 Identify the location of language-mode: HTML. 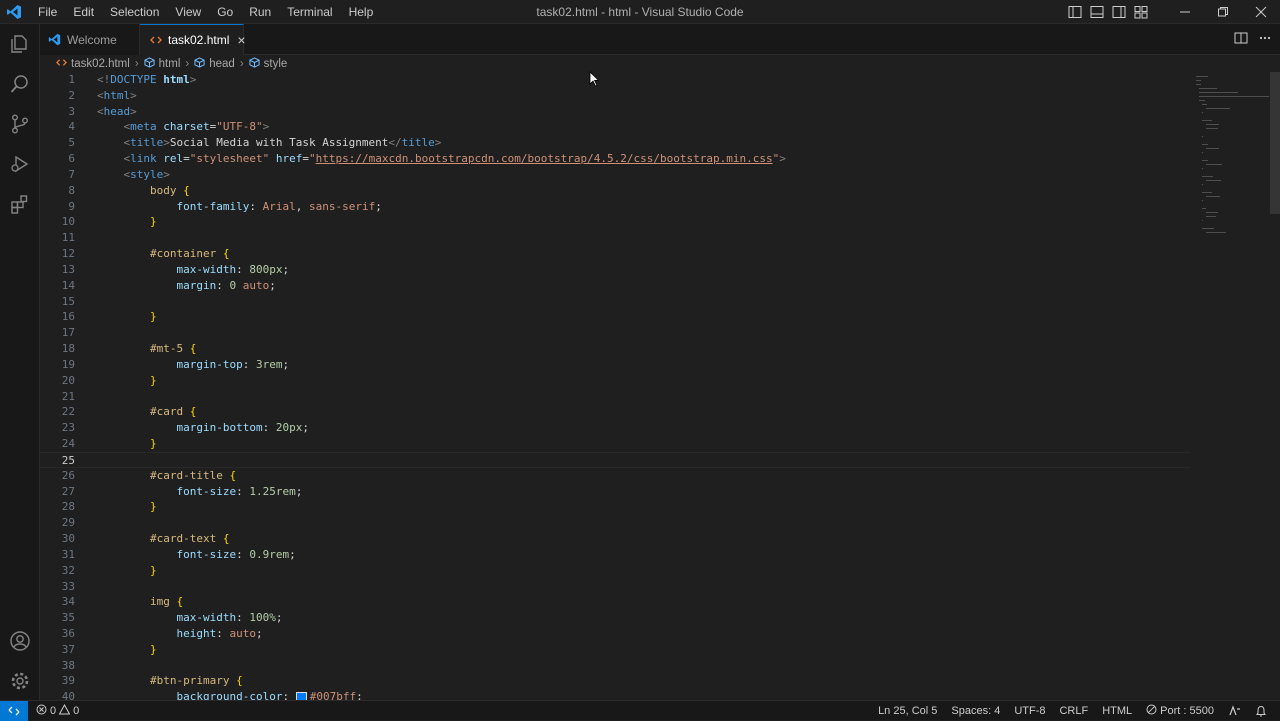
(1117, 711).